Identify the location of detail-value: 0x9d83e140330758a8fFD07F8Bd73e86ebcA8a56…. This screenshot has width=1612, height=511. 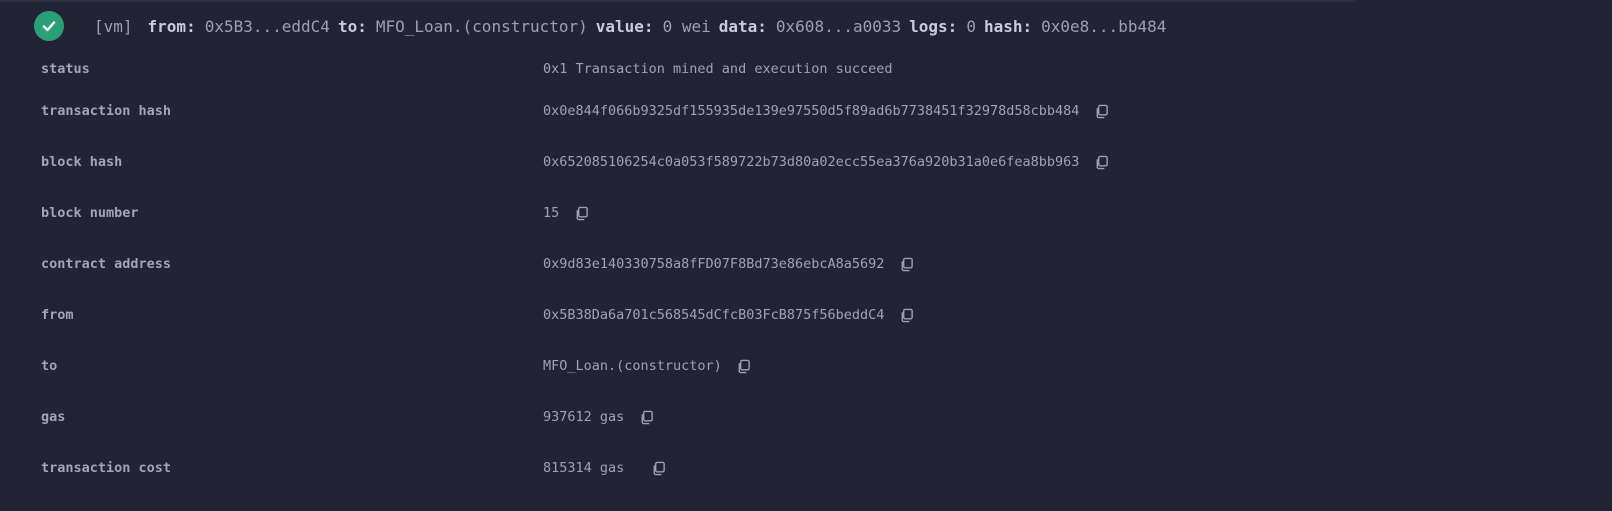
(714, 264).